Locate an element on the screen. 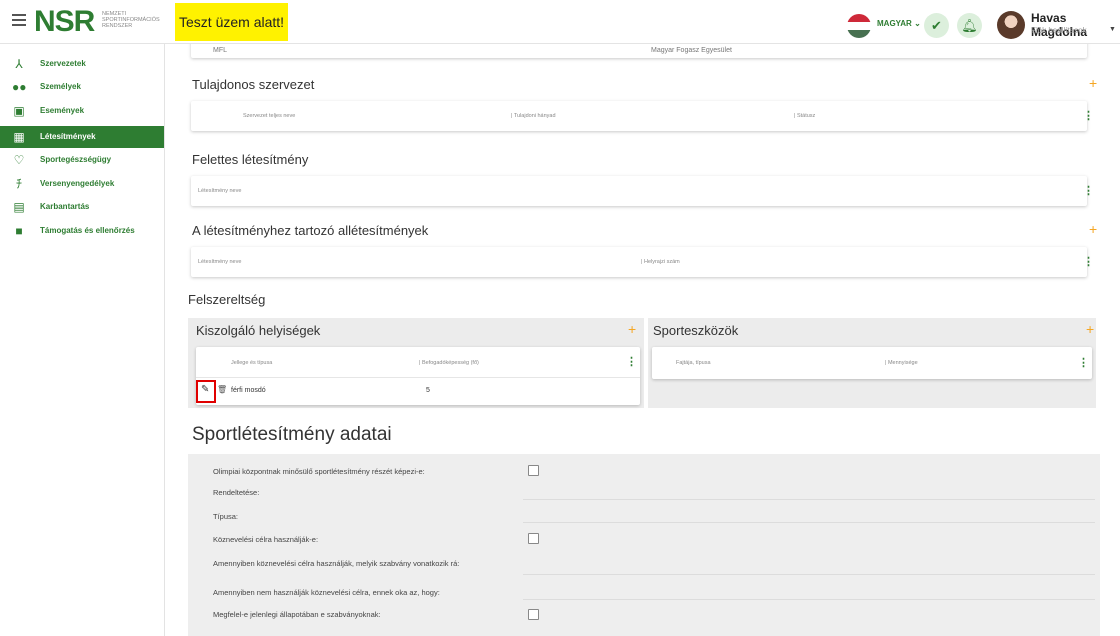 The height and width of the screenshot is (636, 1120). section-title-felettes: Felettes létesítmény is located at coordinates (250, 159).